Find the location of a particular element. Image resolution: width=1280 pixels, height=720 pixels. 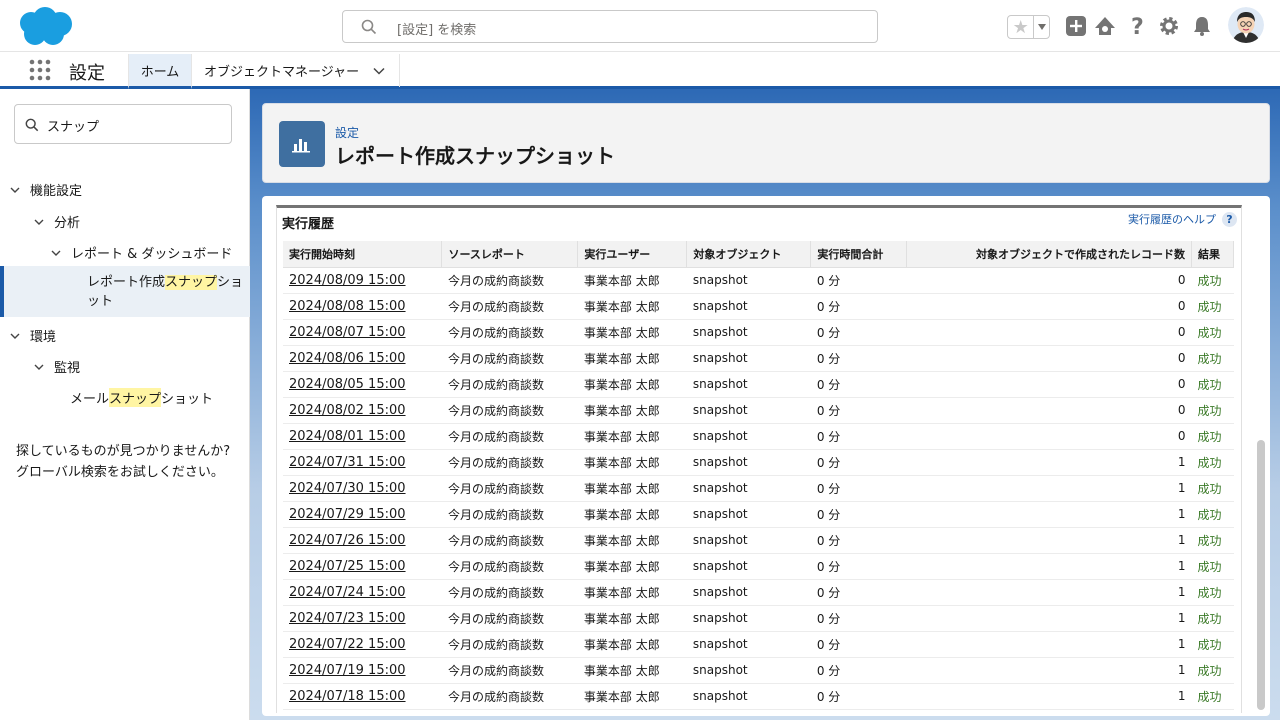

tree-item-analytics: 分析 is located at coordinates (57, 221).